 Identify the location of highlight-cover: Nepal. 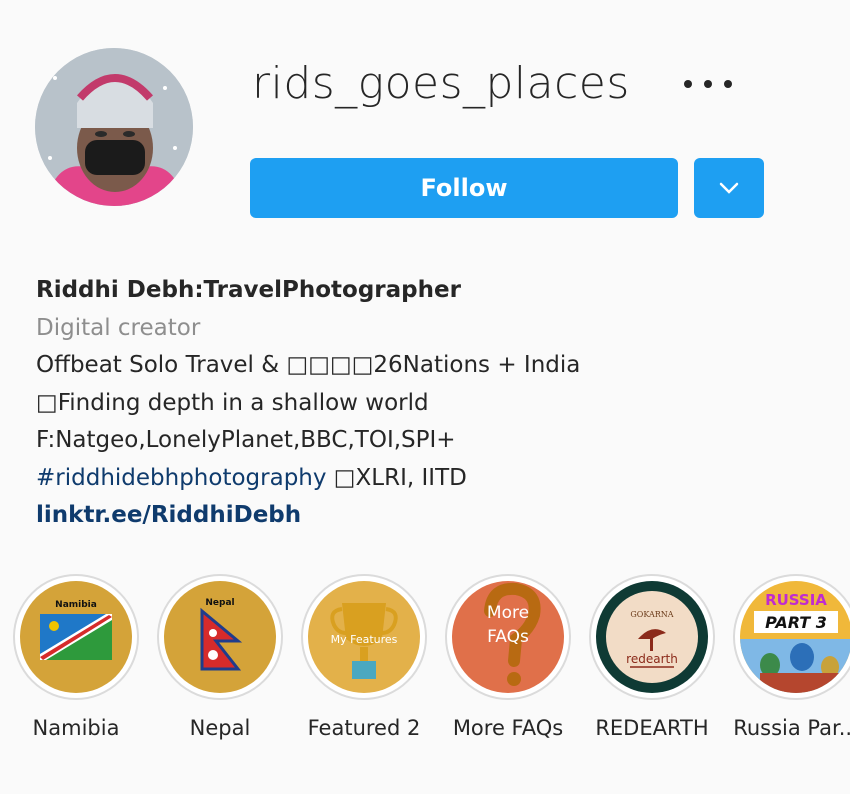
(220, 637).